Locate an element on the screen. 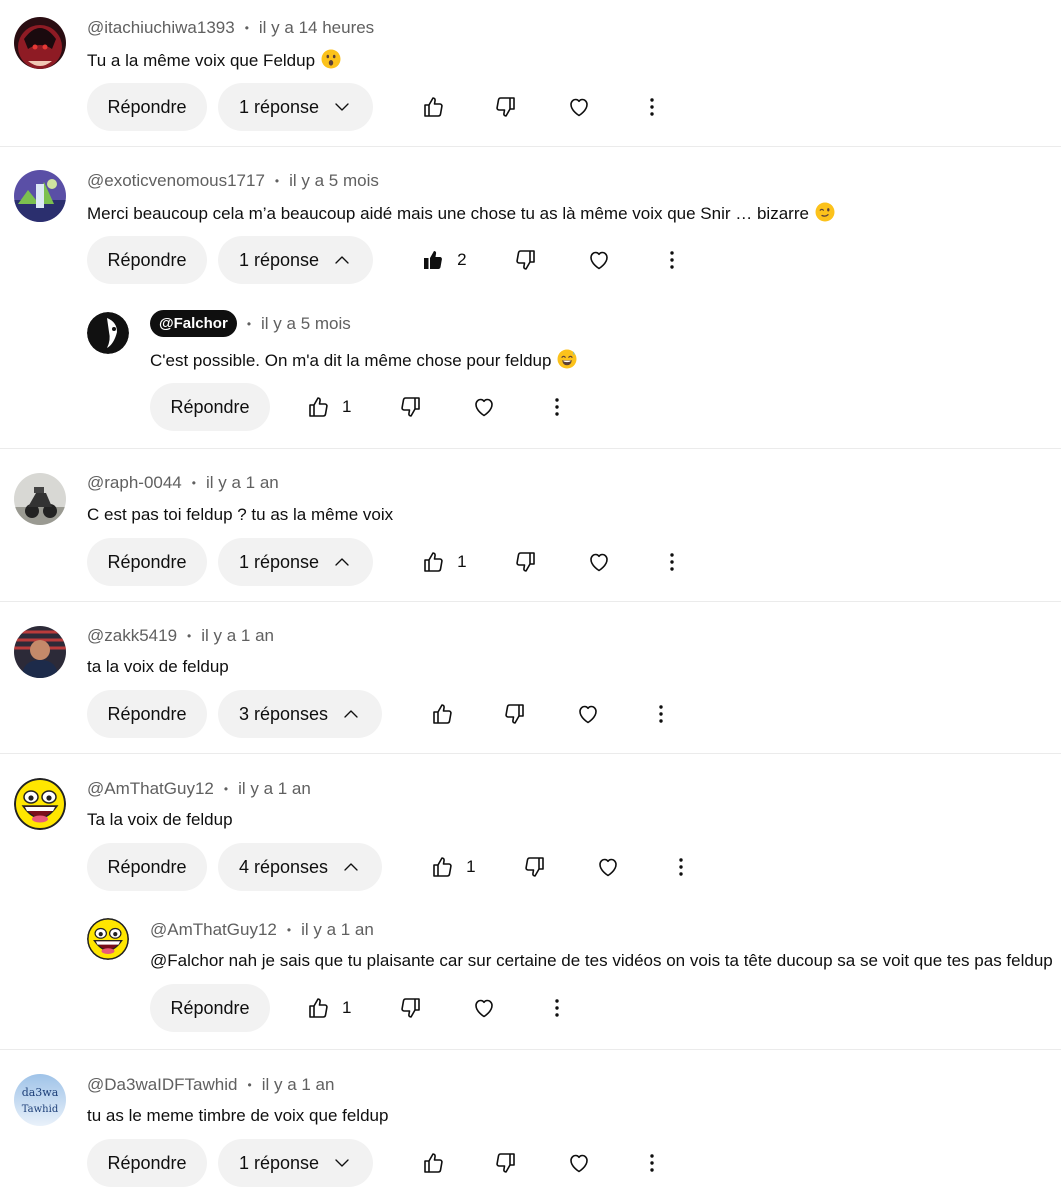  avatar: da3wa Tawhid is located at coordinates (40, 1100).